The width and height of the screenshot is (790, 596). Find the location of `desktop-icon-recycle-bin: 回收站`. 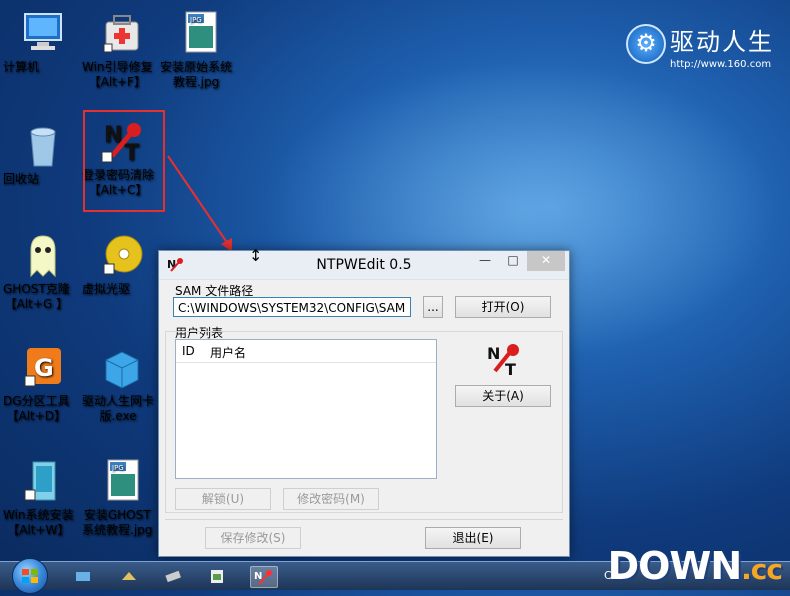

desktop-icon-recycle-bin: 回收站 is located at coordinates (43, 154).